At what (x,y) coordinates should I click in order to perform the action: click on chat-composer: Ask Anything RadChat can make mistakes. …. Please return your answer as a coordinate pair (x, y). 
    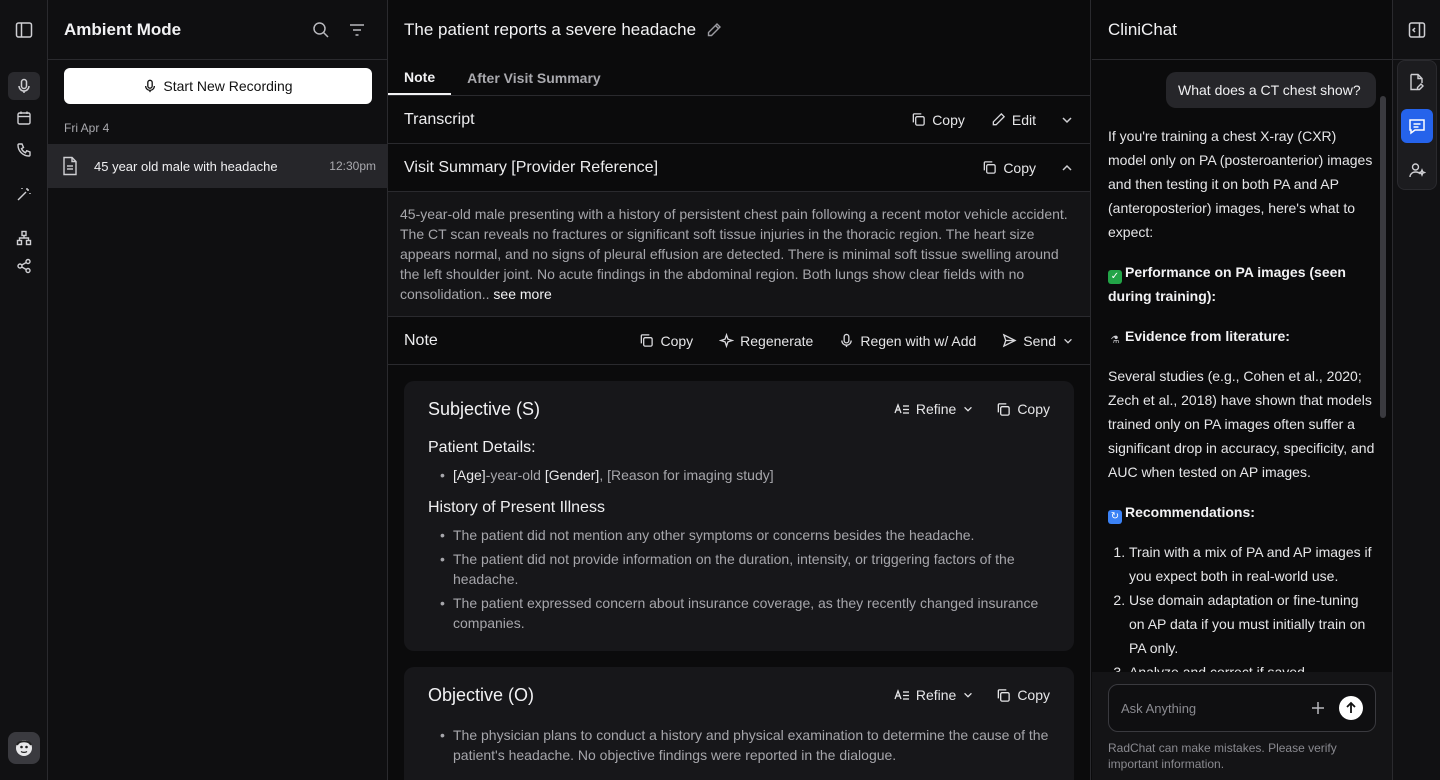
    Looking at the image, I should click on (1242, 726).